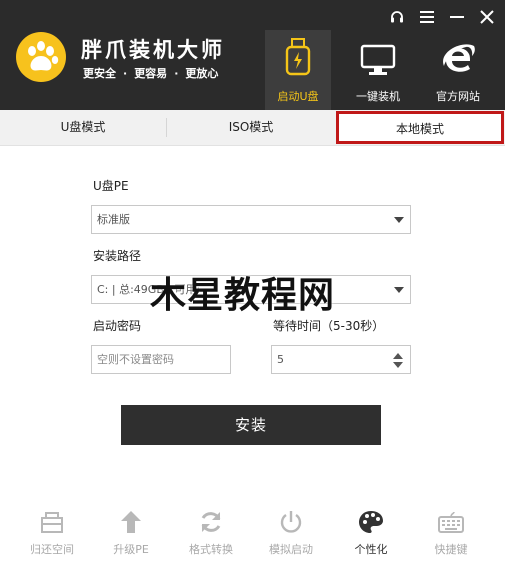  Describe the element at coordinates (427, 17) in the screenshot. I see `menu-icon` at that location.